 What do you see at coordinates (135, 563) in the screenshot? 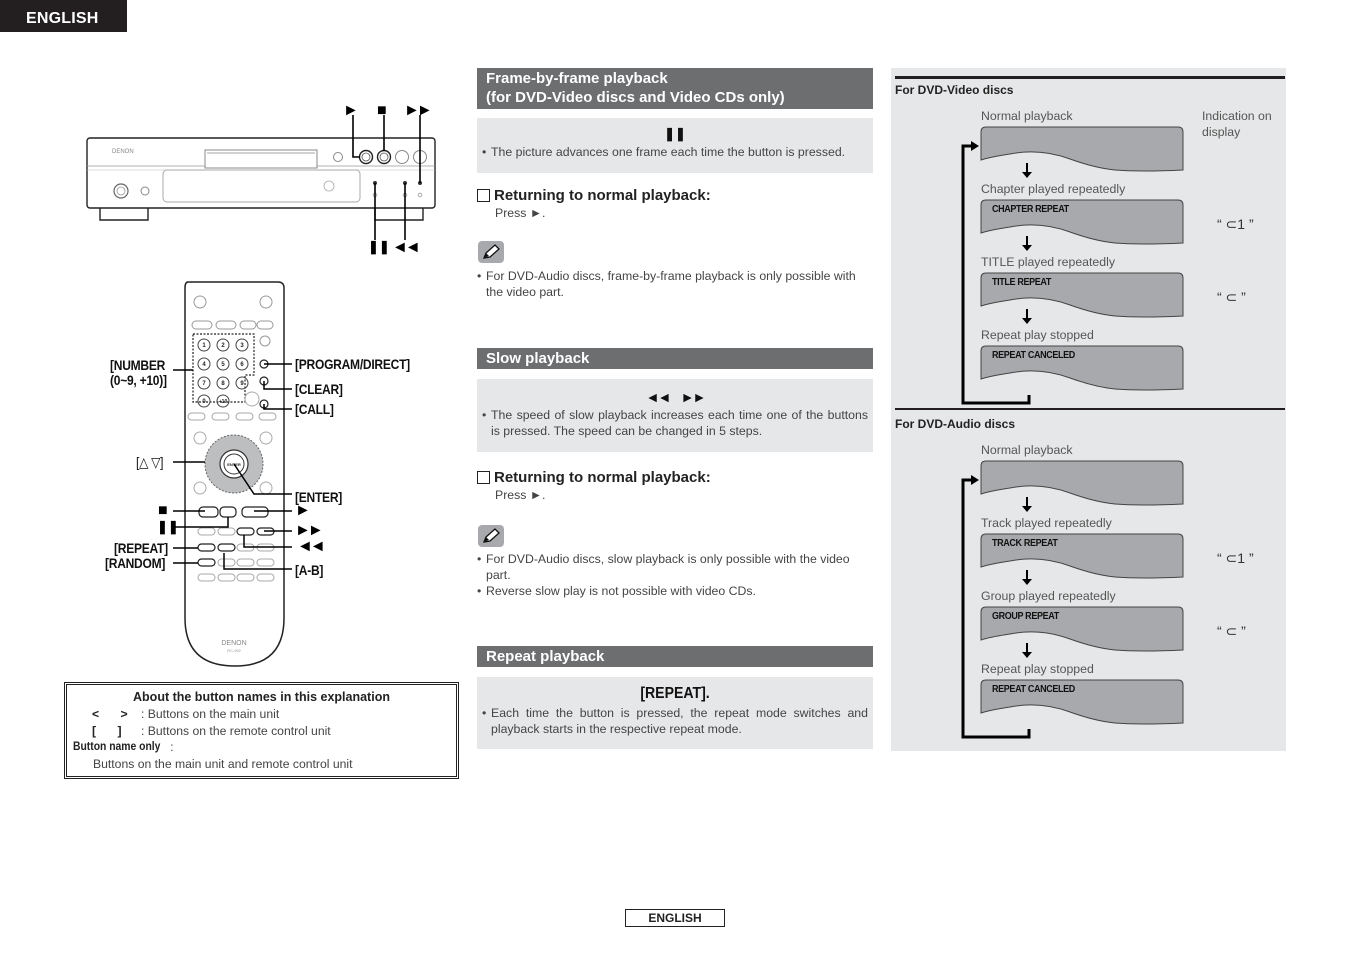
I see `random-callout: [RANDOM]` at bounding box center [135, 563].